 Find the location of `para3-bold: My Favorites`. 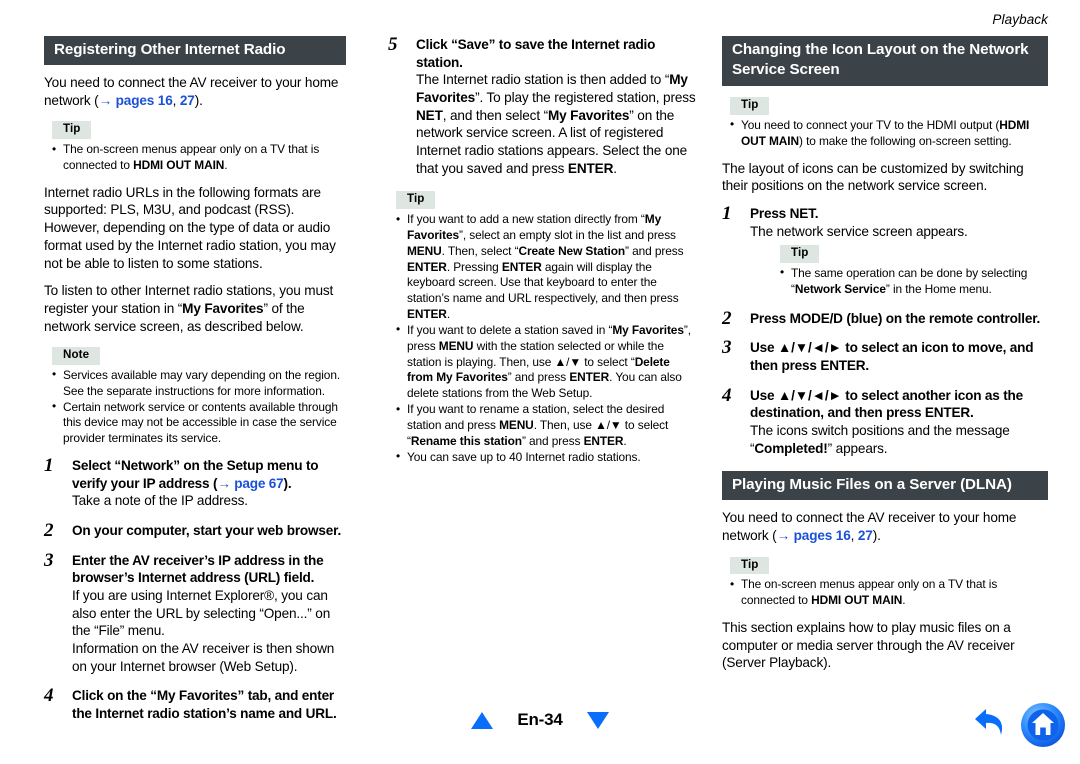

para3-bold: My Favorites is located at coordinates (223, 308).